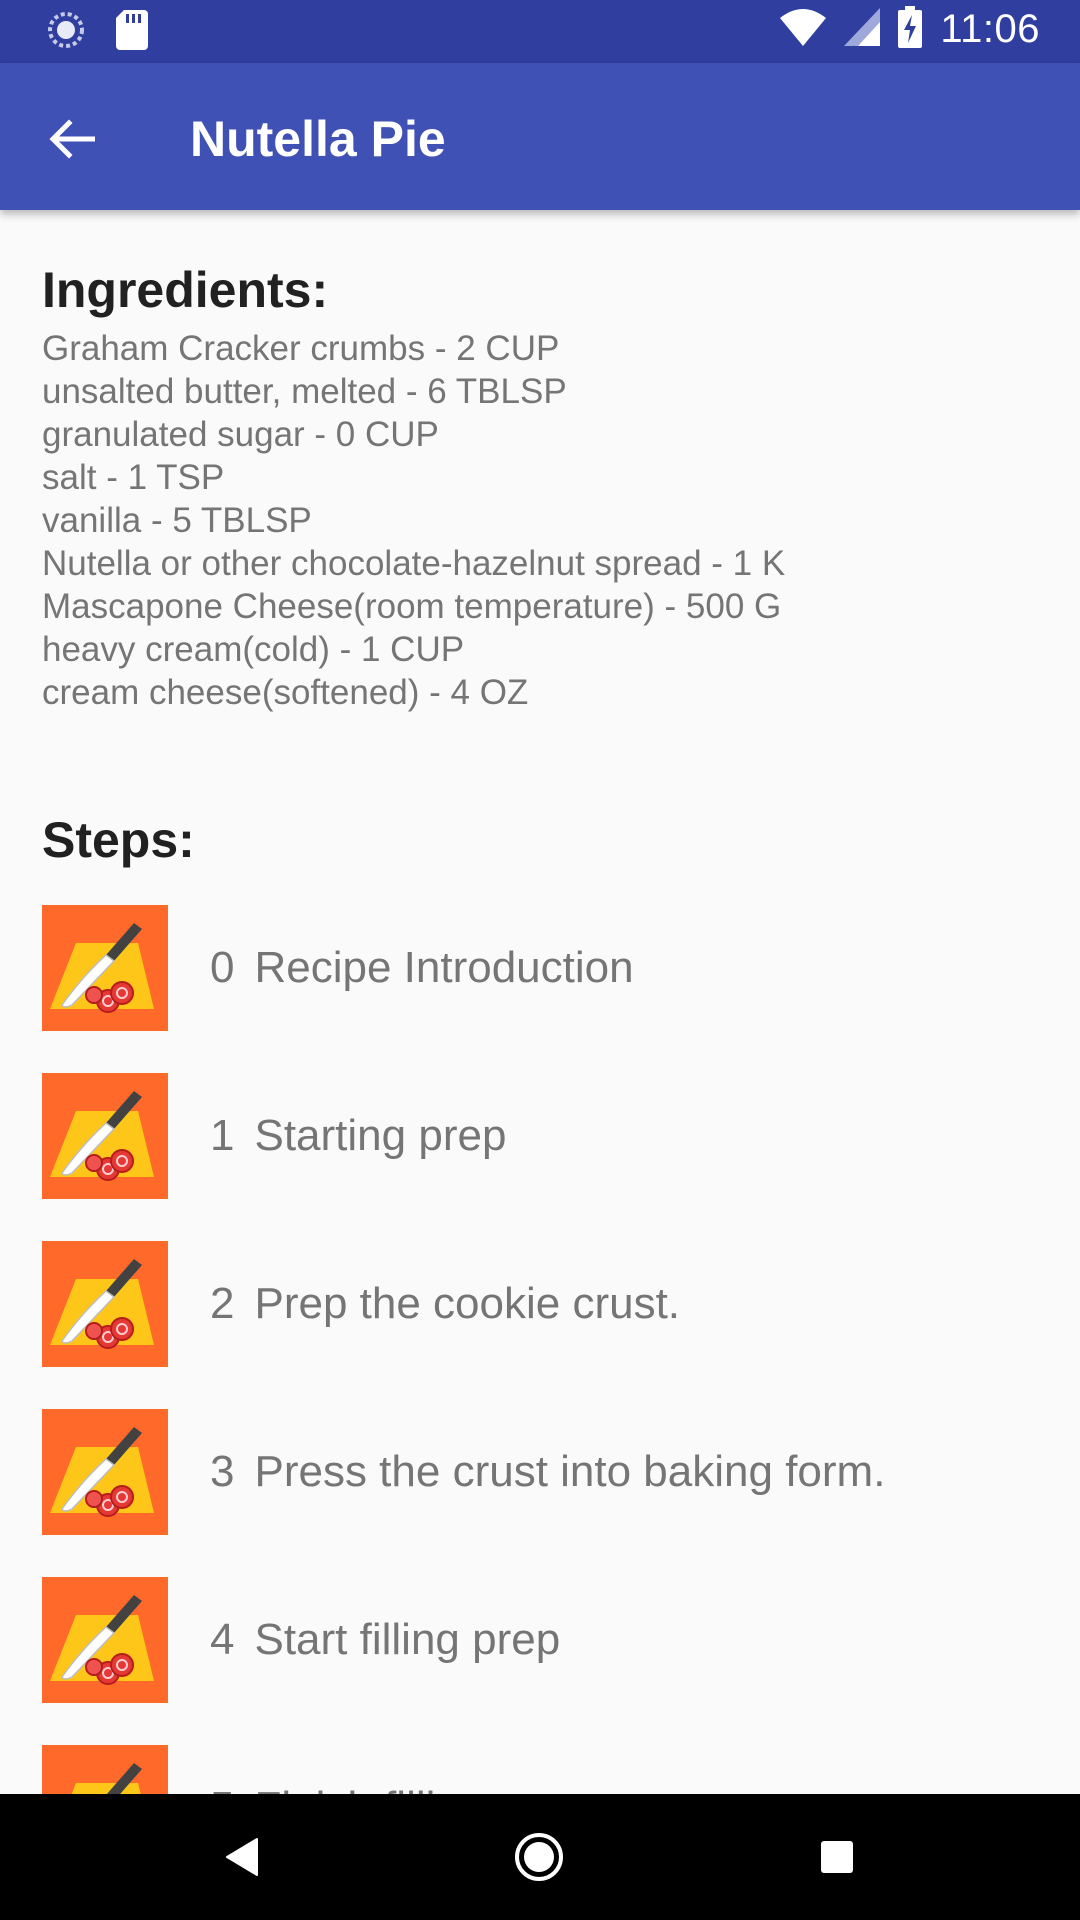  I want to click on ingredient-item: salt - 1 TSP, so click(133, 477).